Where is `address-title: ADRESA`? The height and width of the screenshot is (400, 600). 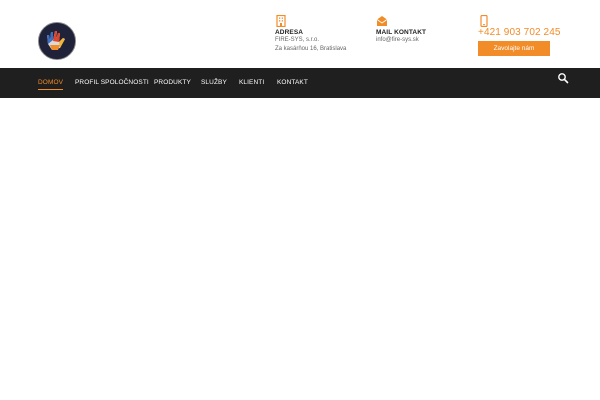 address-title: ADRESA is located at coordinates (289, 32).